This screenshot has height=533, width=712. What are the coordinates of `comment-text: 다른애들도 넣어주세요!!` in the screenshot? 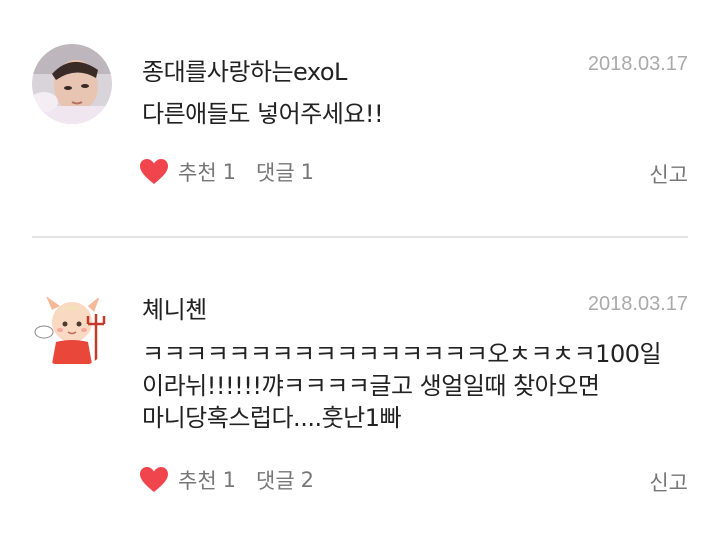 It's located at (263, 114).